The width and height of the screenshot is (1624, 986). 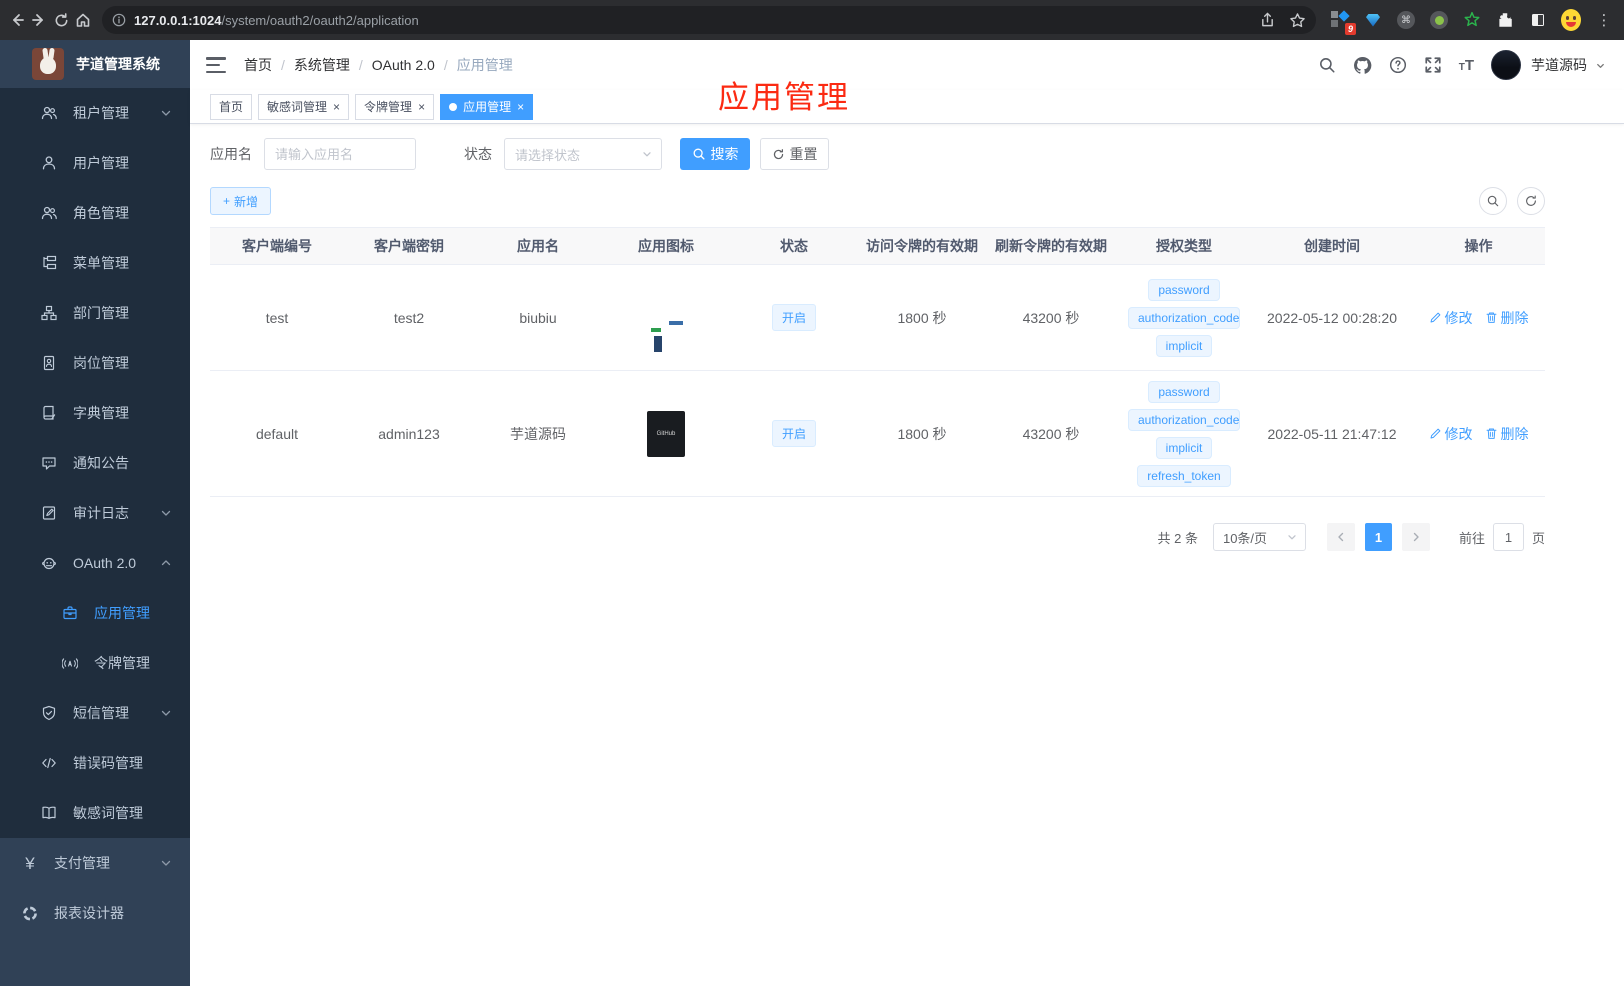 I want to click on cell-status: 开启, so click(x=794, y=317).